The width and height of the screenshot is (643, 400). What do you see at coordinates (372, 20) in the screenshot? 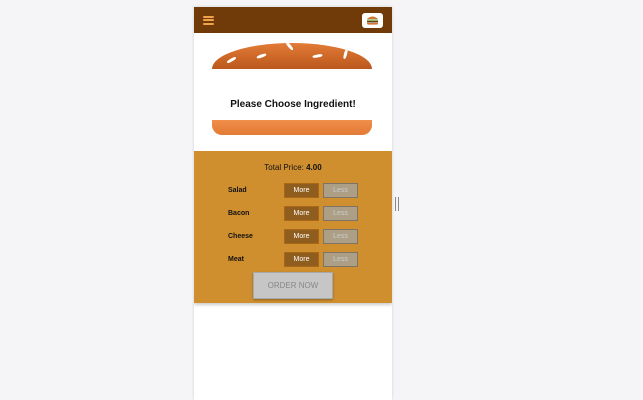
I see `burger-logo-icon` at bounding box center [372, 20].